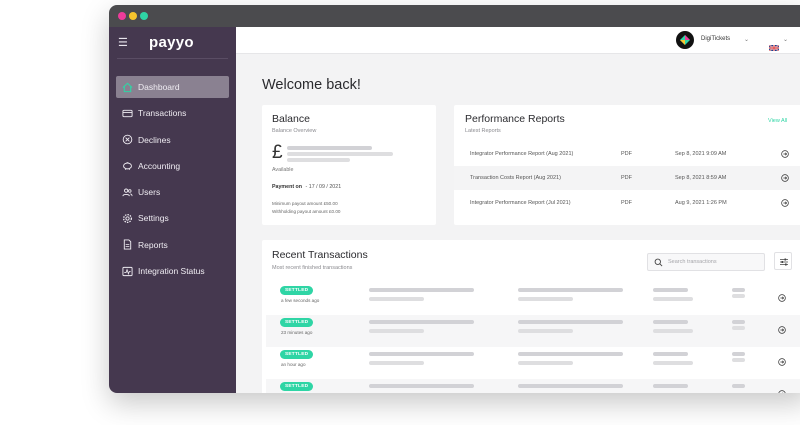 The height and width of the screenshot is (425, 800). What do you see at coordinates (305, 203) in the screenshot?
I see `min-payout: Minimum payout amount £50.00` at bounding box center [305, 203].